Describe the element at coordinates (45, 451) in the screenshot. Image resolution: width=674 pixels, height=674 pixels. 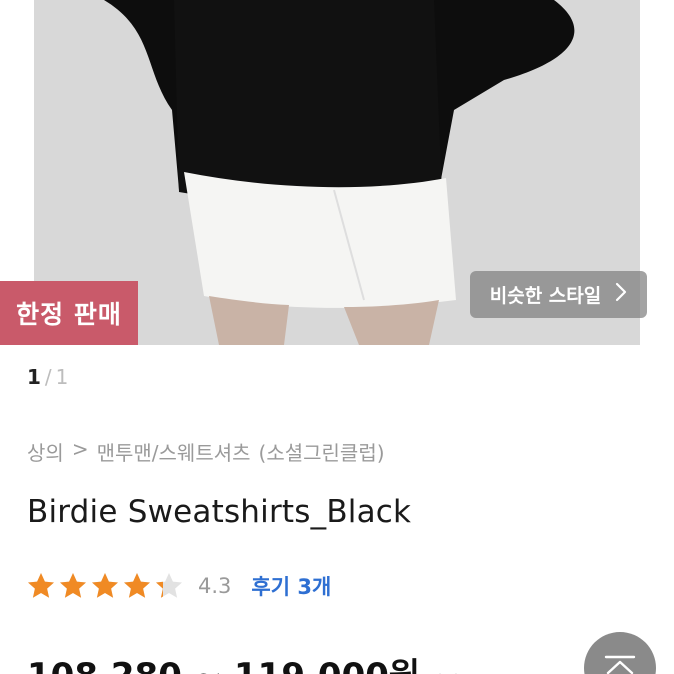
I see `breadcrumb-item-top: 상의` at that location.